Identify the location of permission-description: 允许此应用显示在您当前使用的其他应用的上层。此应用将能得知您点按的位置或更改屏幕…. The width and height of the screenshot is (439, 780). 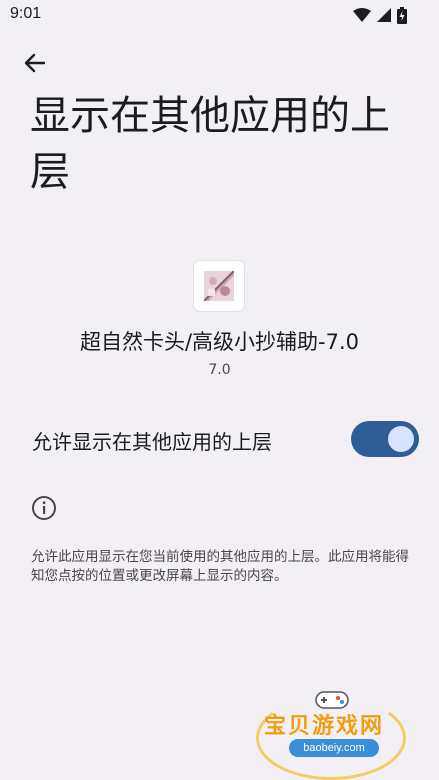
(220, 566).